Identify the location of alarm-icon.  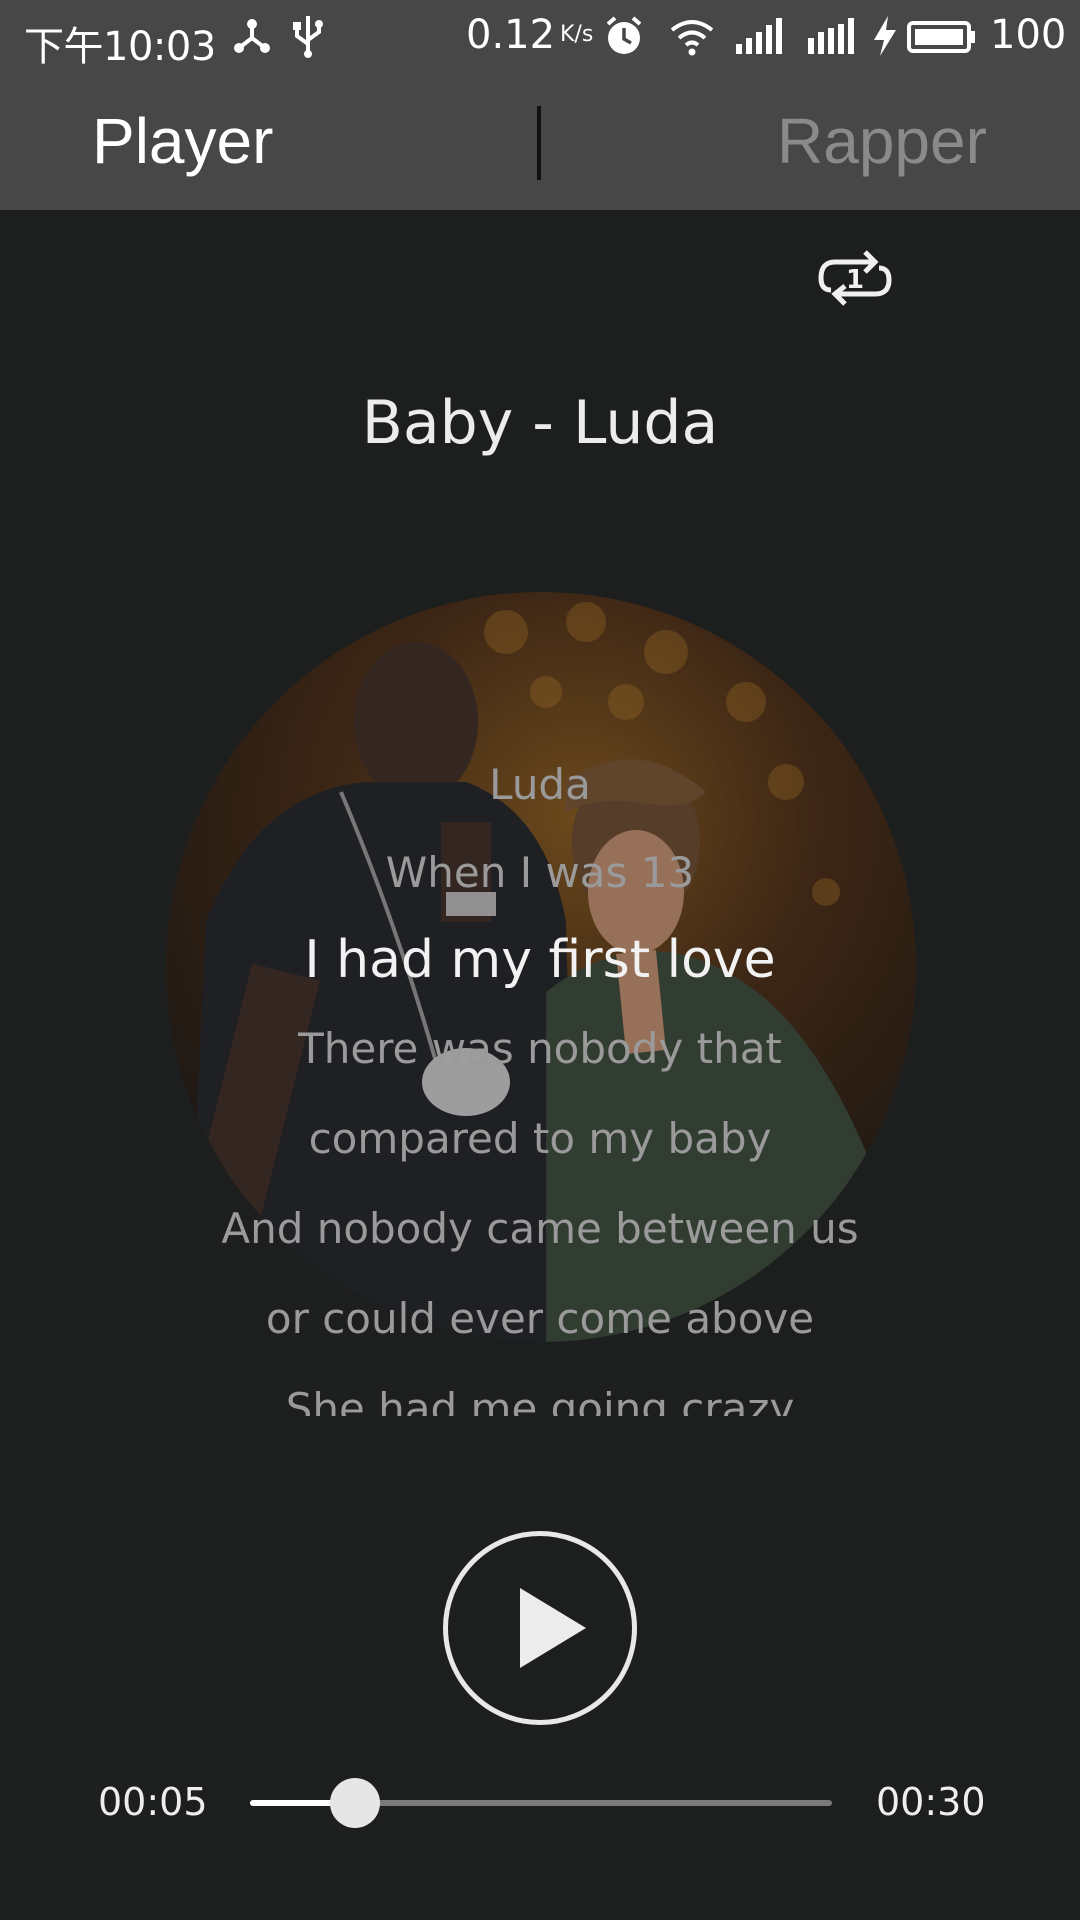
(624, 36).